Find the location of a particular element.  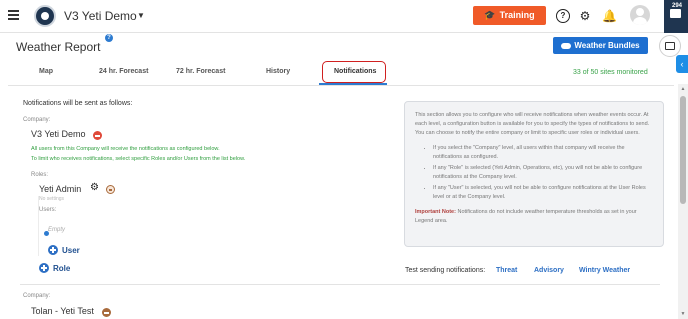

role-status: No settings is located at coordinates (52, 199).